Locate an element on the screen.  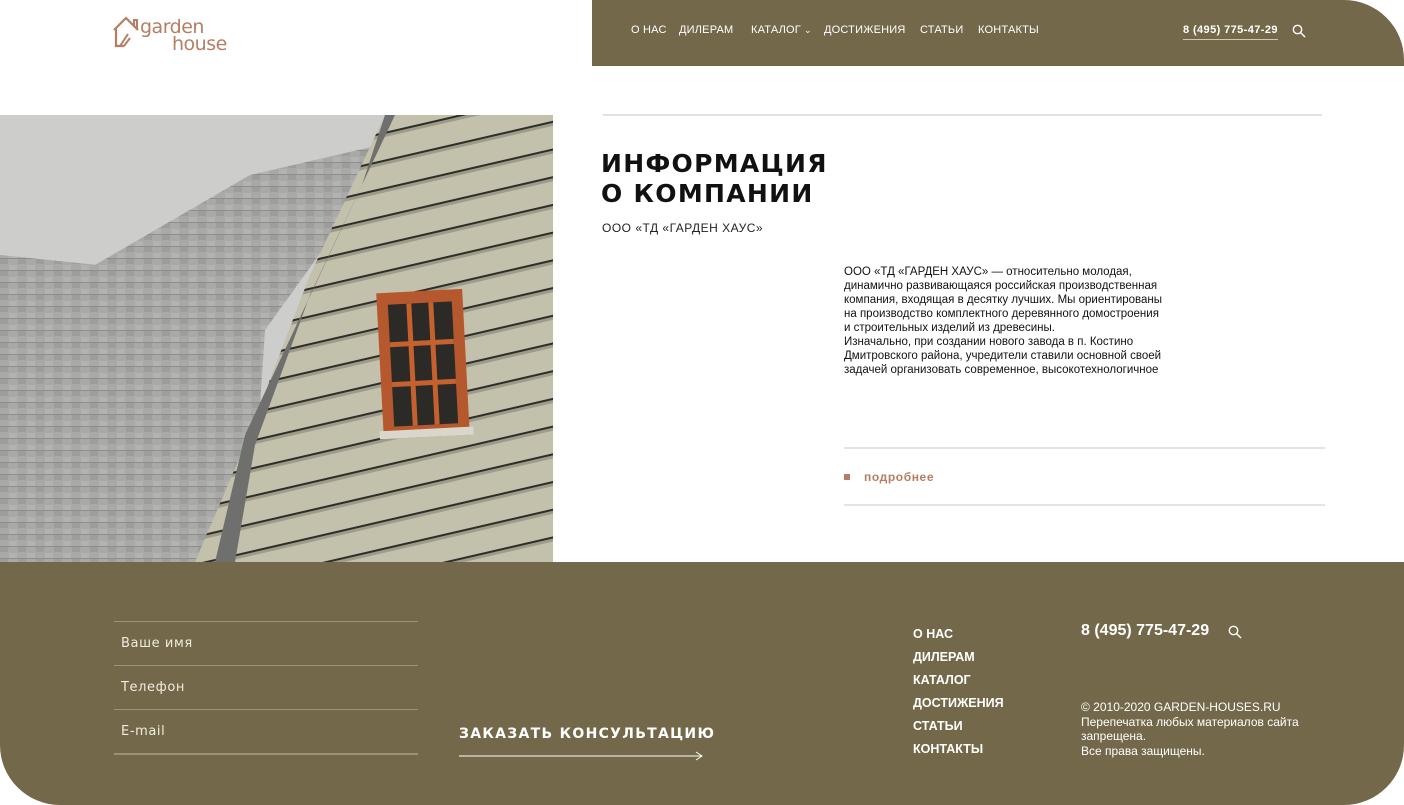
footer-nav-about: О НАС is located at coordinates (958, 634).